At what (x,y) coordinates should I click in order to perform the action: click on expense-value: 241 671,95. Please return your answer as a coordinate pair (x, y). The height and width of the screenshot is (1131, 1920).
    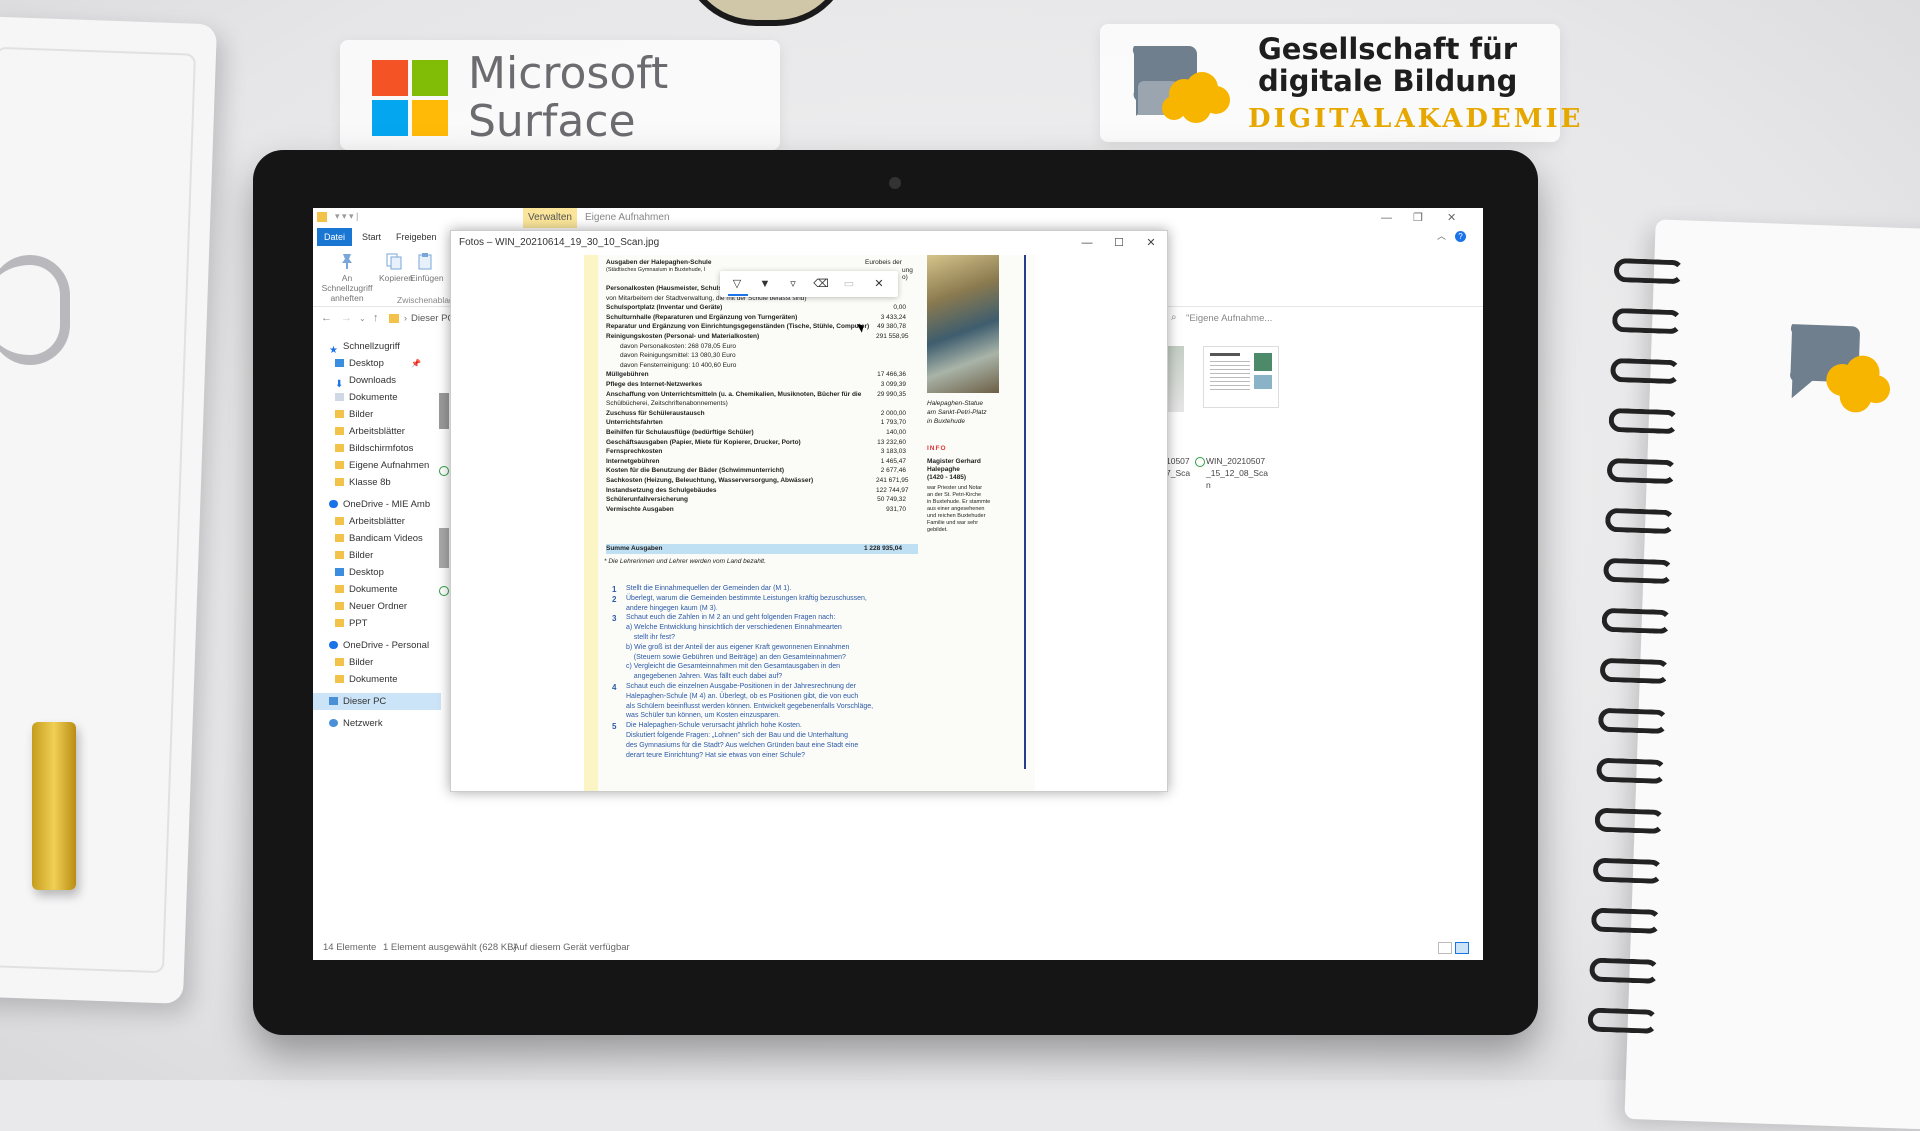
    Looking at the image, I should click on (892, 480).